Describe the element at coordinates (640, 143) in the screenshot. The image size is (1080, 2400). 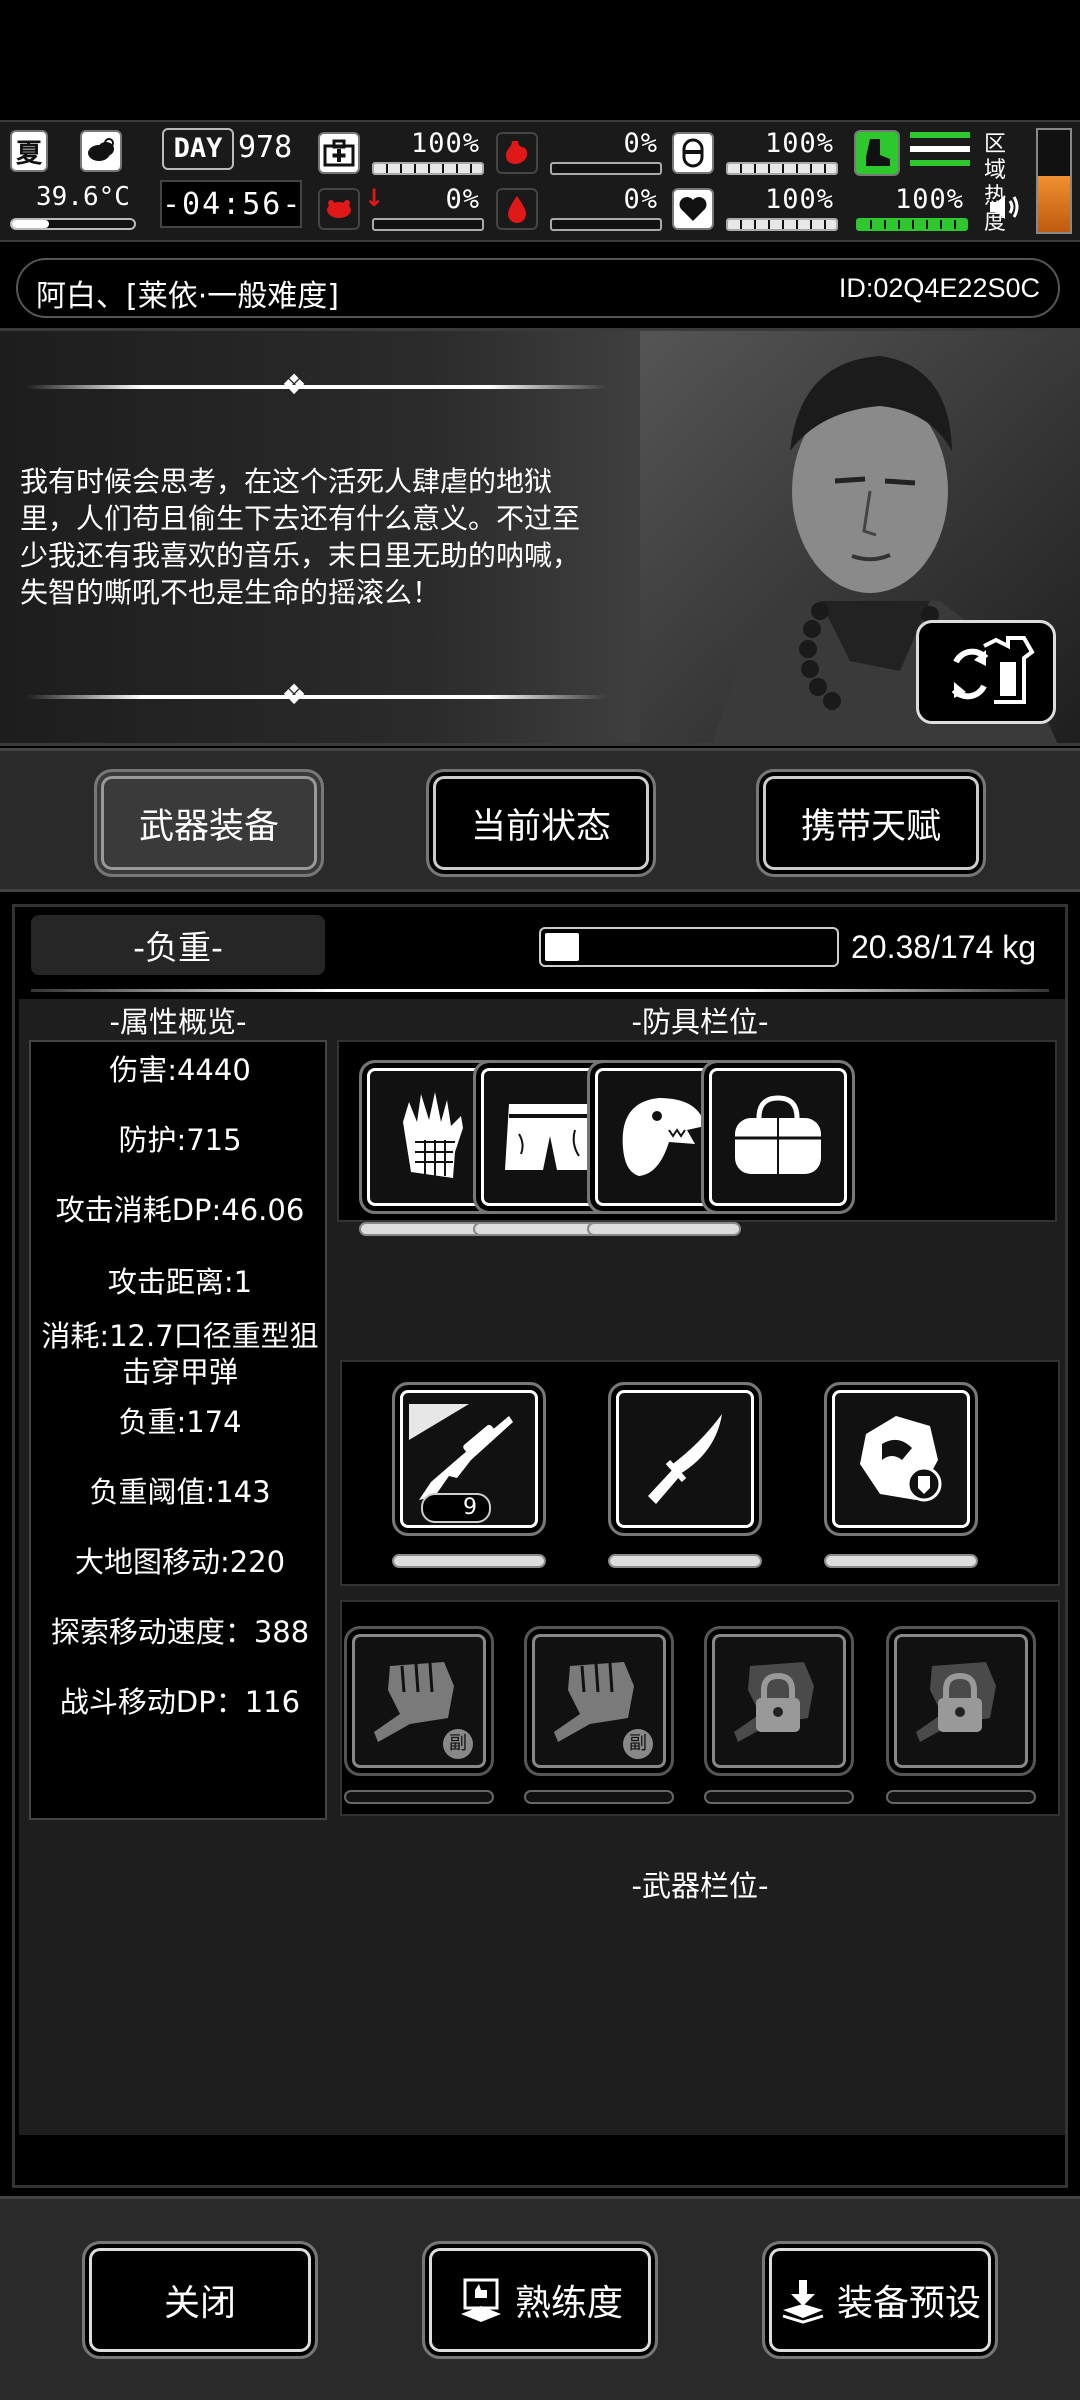
I see `hunger-percent: 0%` at that location.